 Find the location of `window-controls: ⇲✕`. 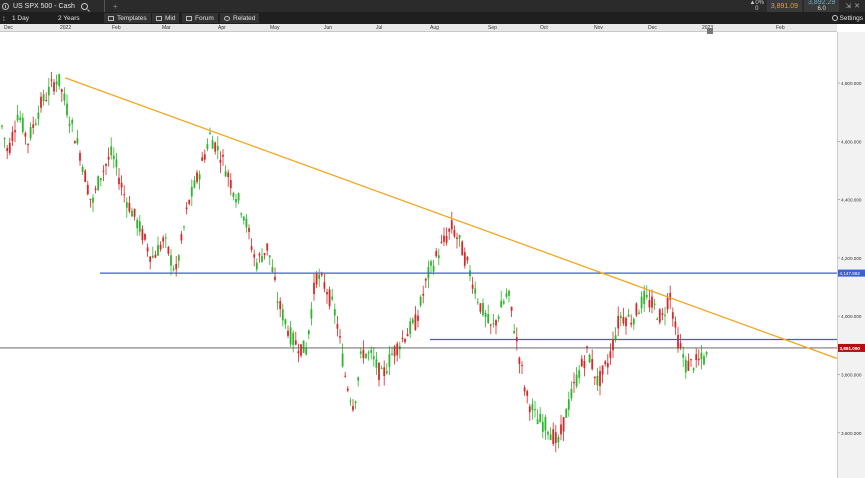

window-controls: ⇲✕ is located at coordinates (854, 6).